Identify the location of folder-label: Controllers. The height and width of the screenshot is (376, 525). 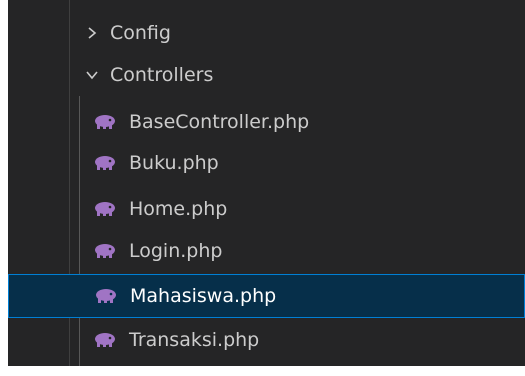
(162, 75).